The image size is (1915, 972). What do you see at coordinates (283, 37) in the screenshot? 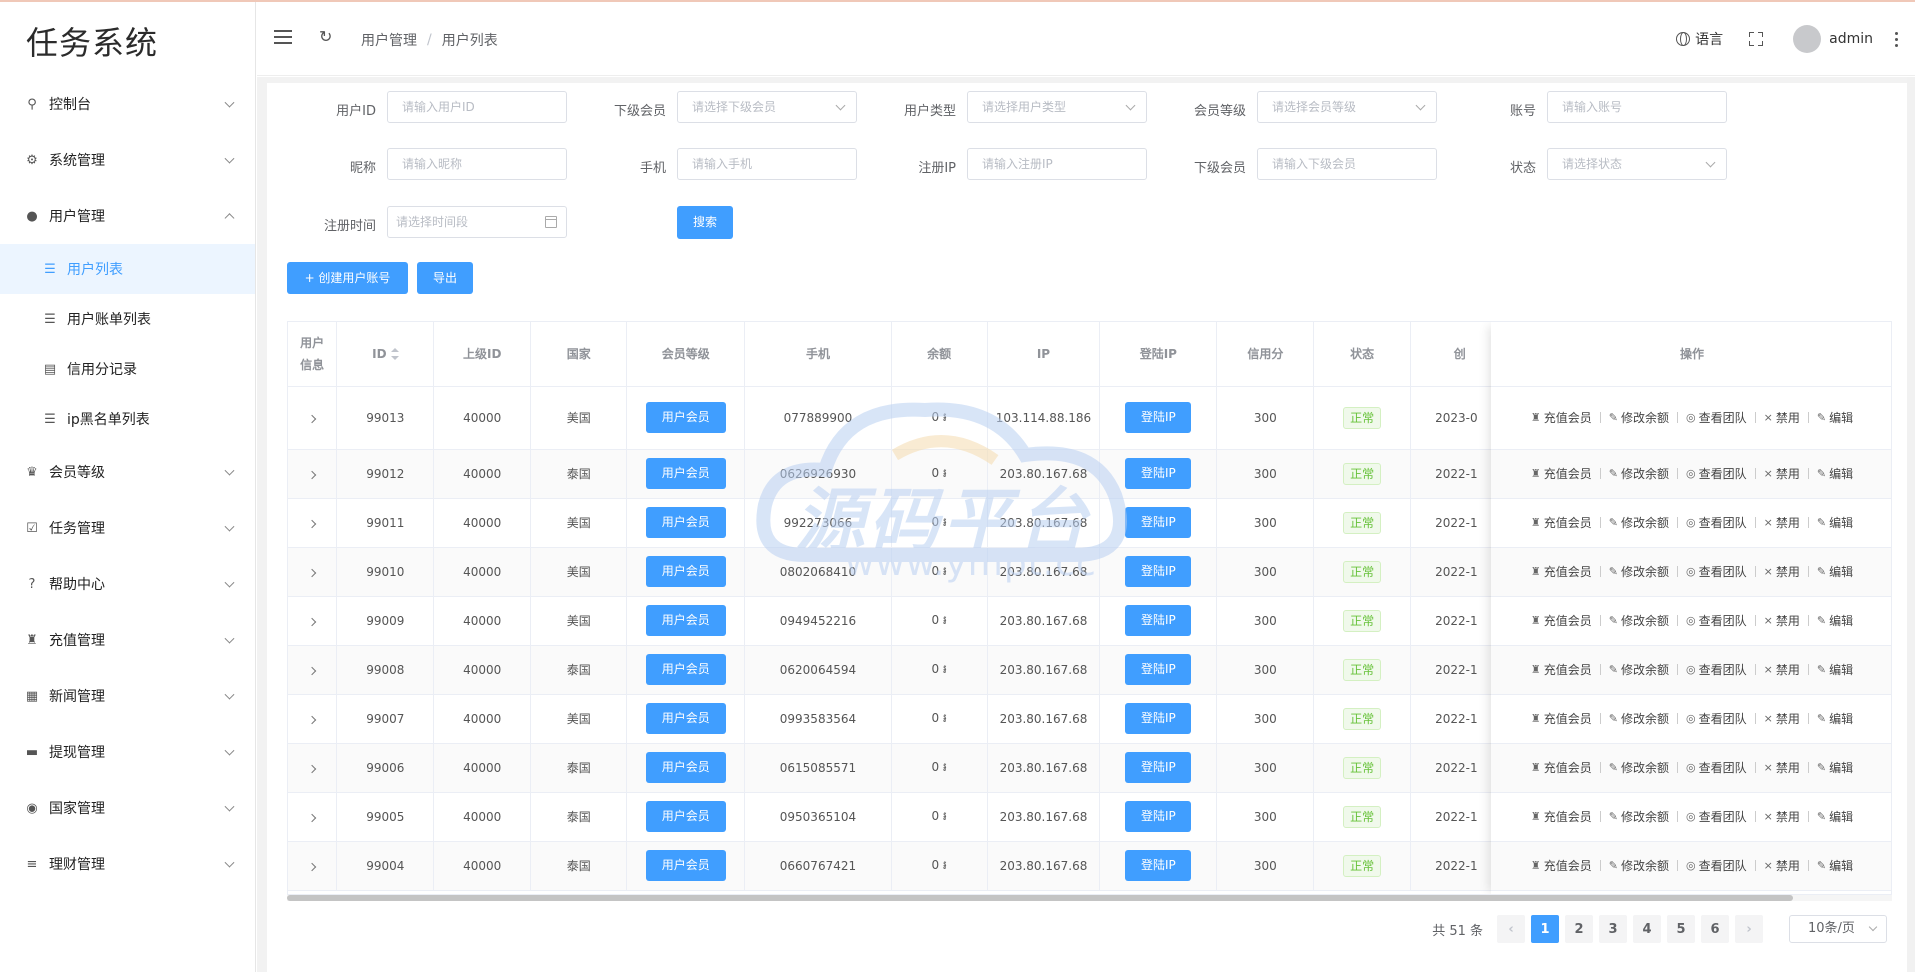
I see `hamburger-menu-icon` at bounding box center [283, 37].